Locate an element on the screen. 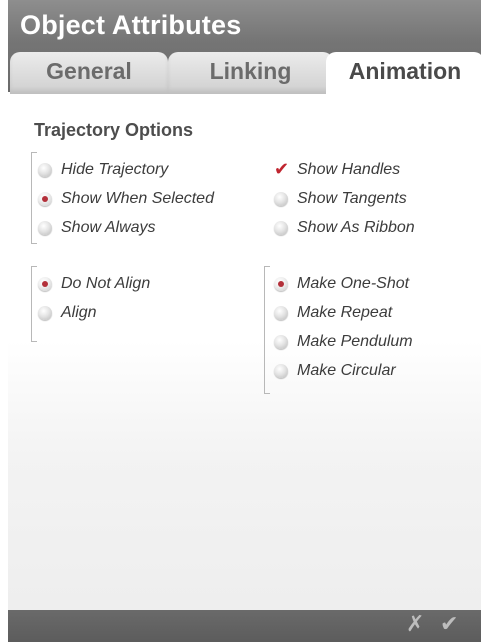 The height and width of the screenshot is (642, 481). make-repeat-radio is located at coordinates (281, 313).